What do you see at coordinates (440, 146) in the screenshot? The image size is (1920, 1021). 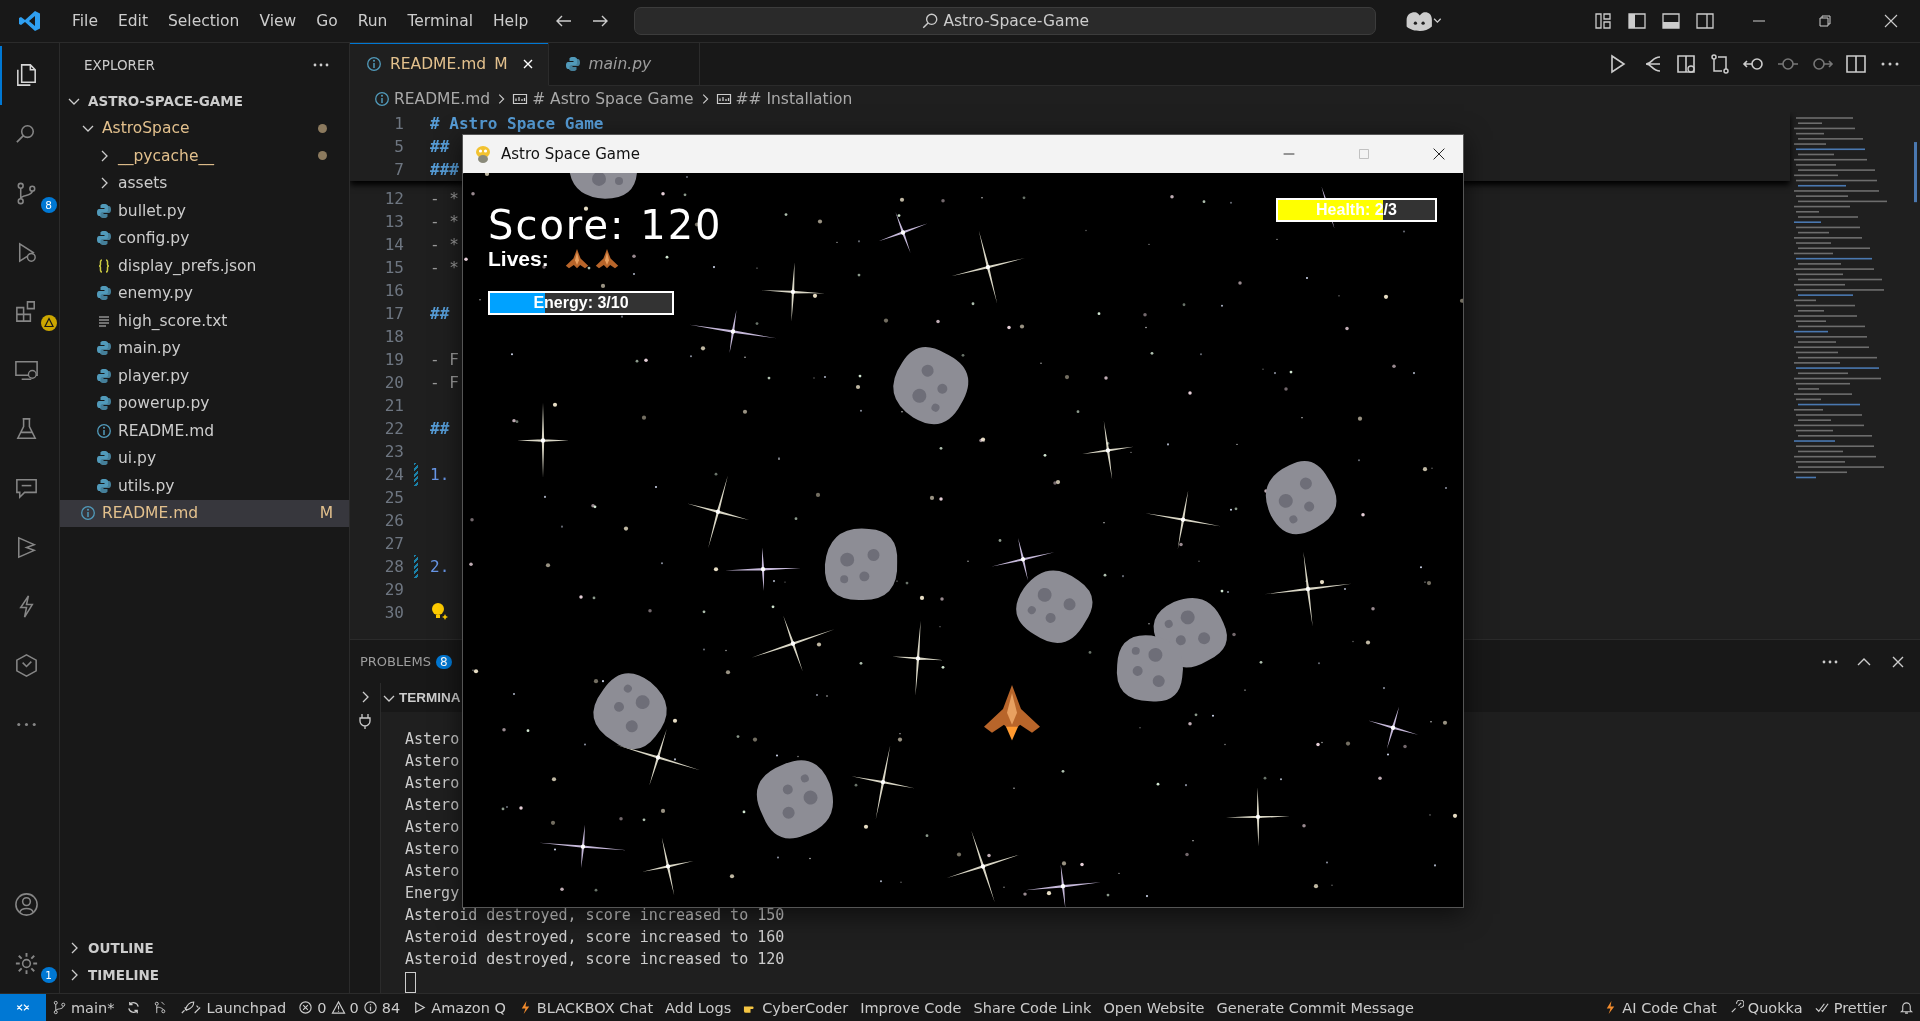 I see `code-line: ##` at bounding box center [440, 146].